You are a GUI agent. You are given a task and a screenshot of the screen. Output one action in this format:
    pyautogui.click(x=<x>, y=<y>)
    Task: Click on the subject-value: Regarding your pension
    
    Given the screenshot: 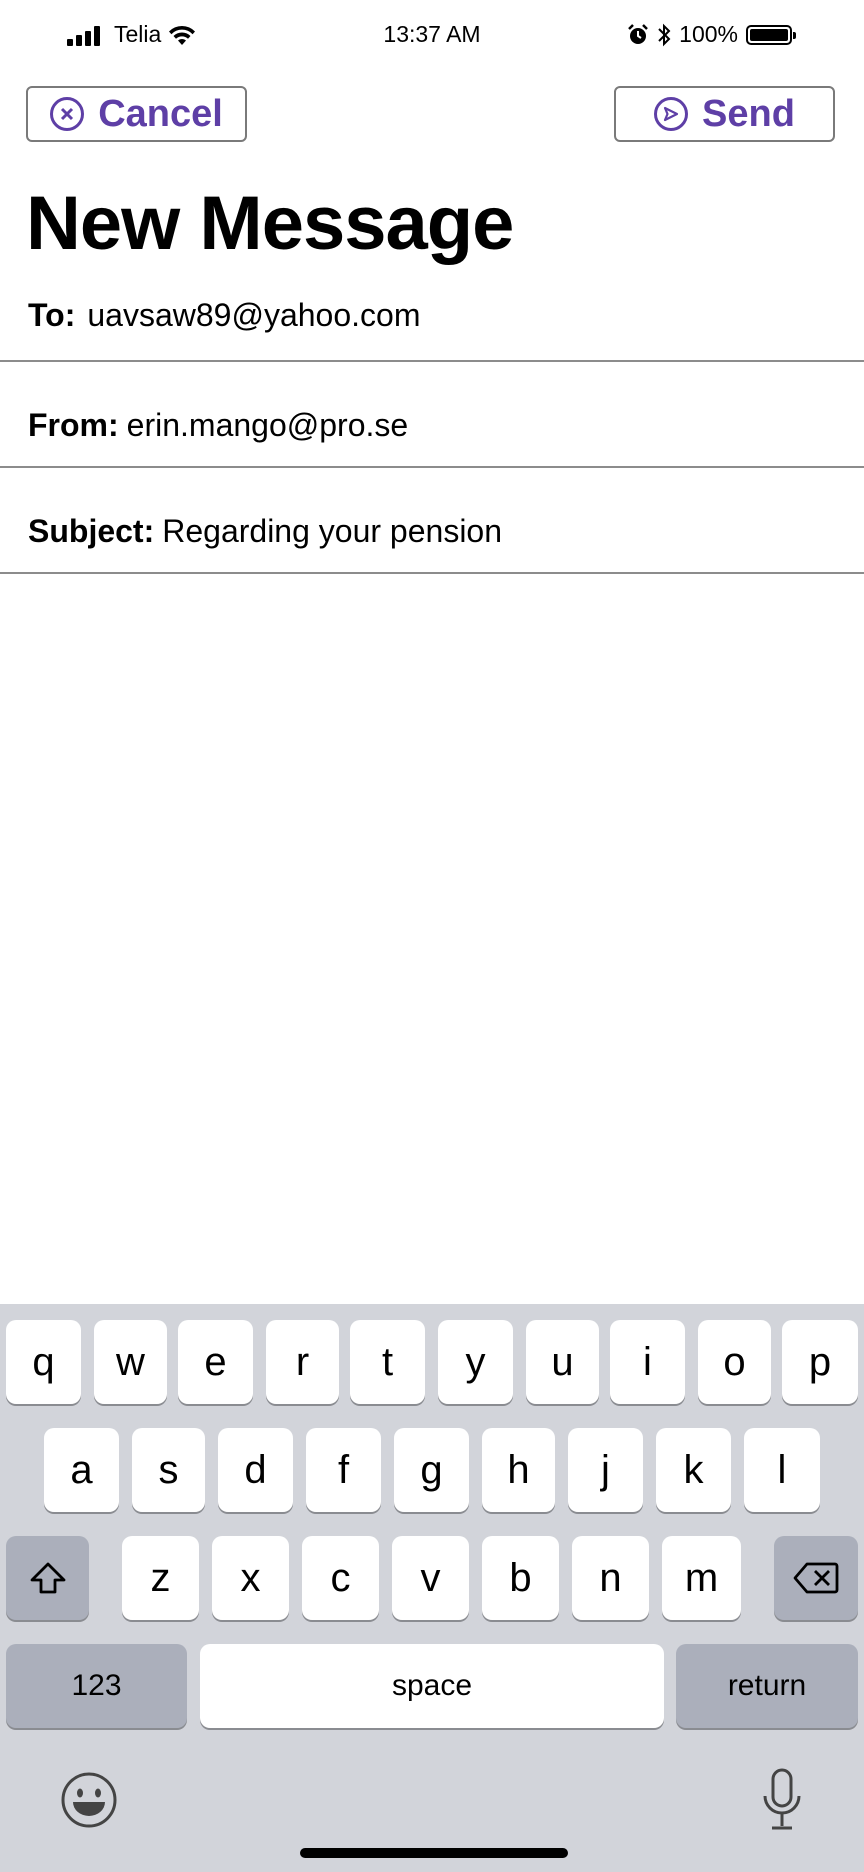 What is the action you would take?
    pyautogui.click(x=332, y=531)
    